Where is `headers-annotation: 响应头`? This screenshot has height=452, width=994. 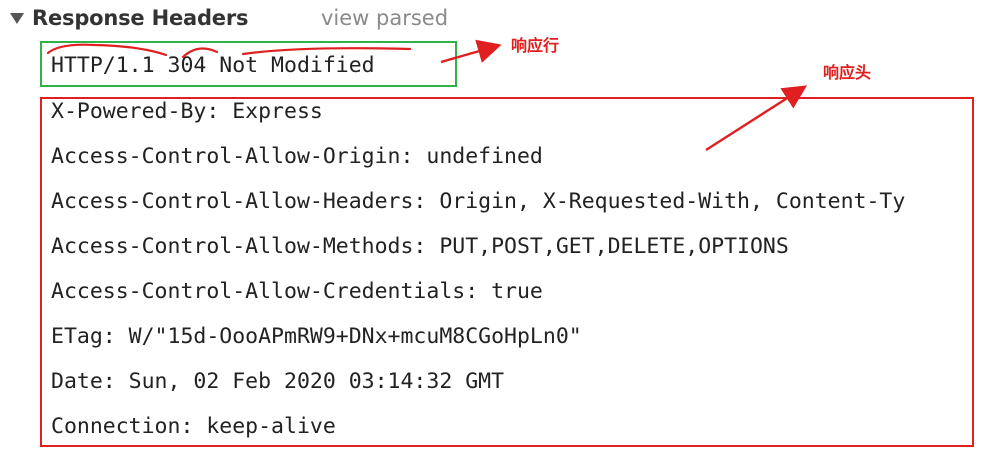 headers-annotation: 响应头 is located at coordinates (847, 72).